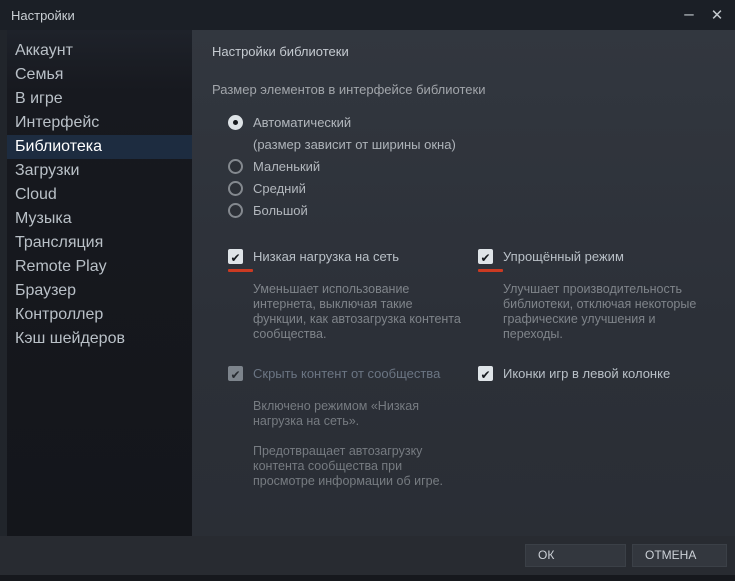 Image resolution: width=735 pixels, height=581 pixels. I want to click on sidebar-item-interface: Интерфейс, so click(99, 123).